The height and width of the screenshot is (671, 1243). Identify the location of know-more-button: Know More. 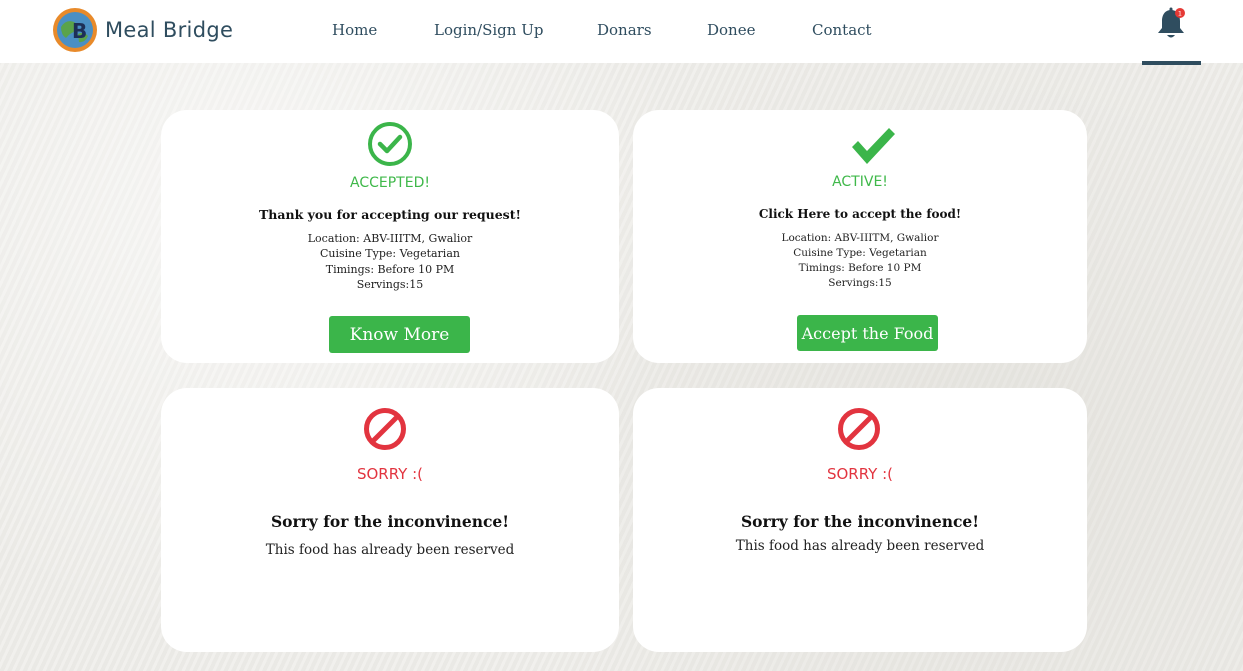
(399, 334).